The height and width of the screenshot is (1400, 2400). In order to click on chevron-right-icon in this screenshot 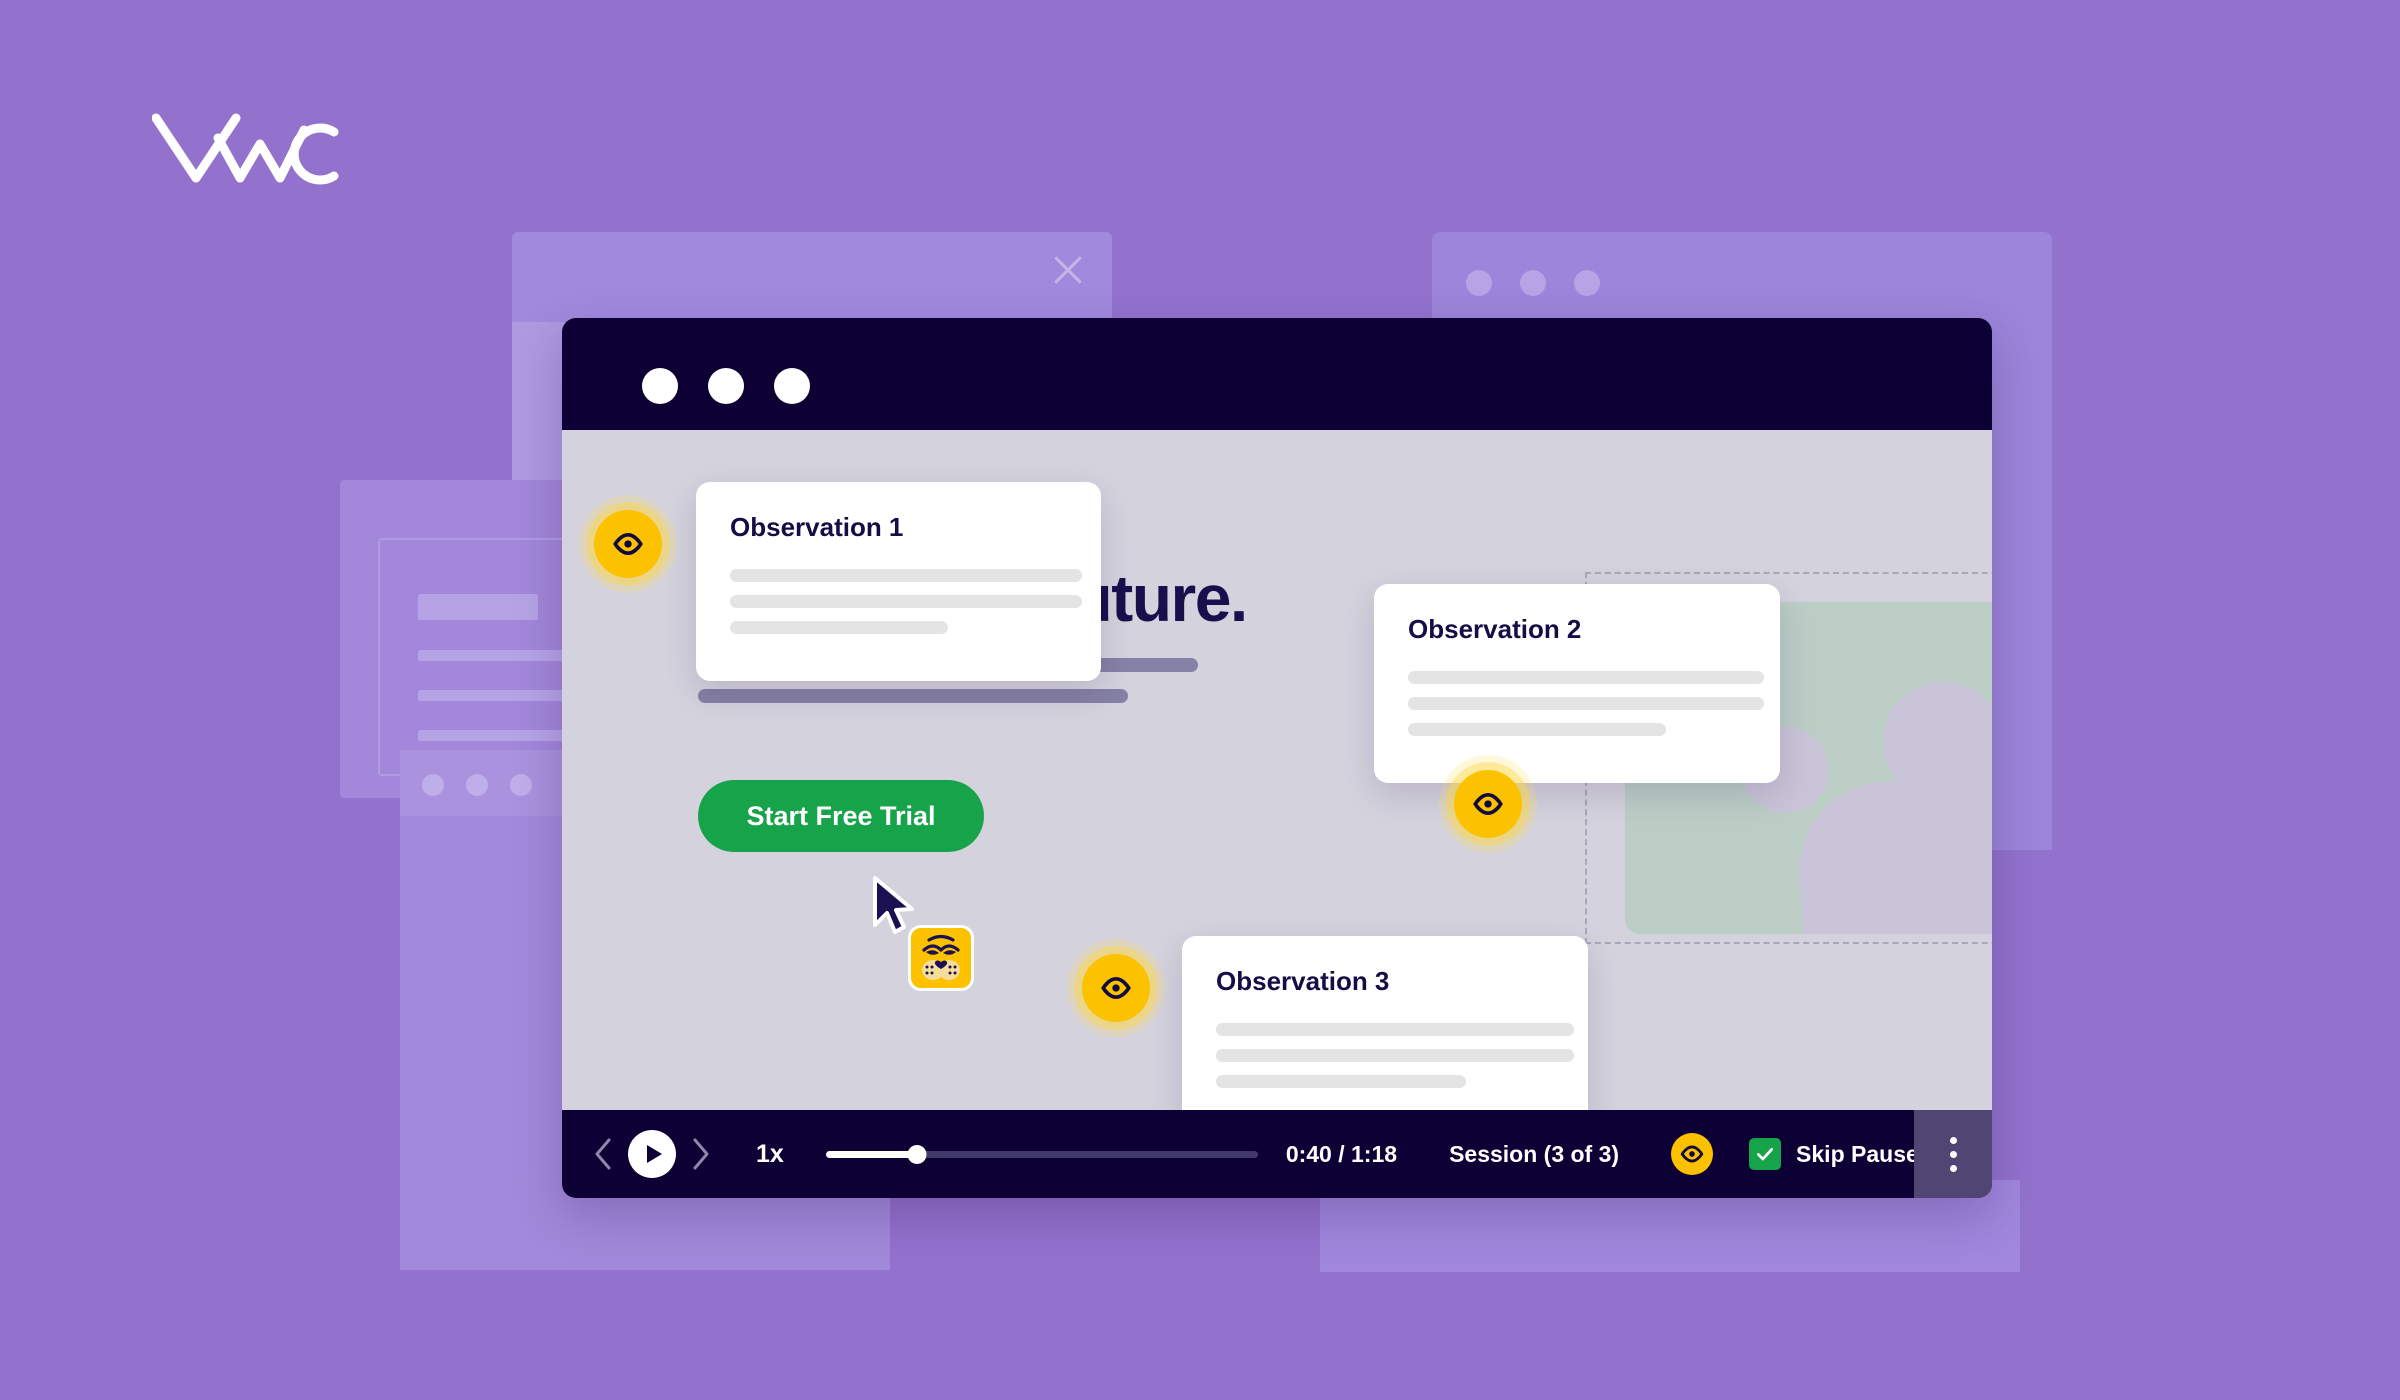, I will do `click(701, 1154)`.